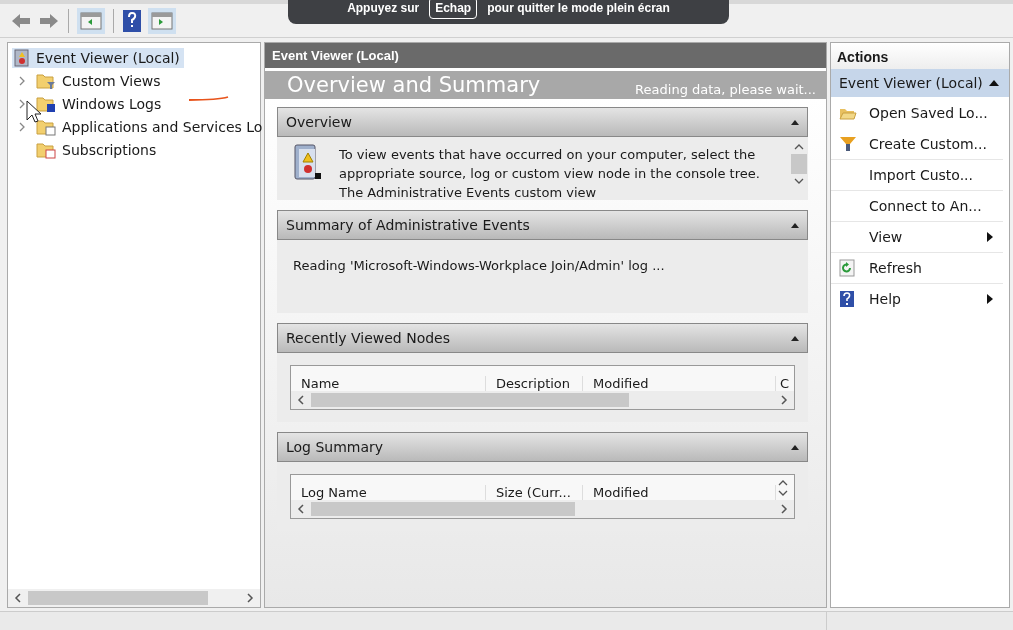  What do you see at coordinates (920, 83) in the screenshot?
I see `action-group-header: Event Viewer (Local)` at bounding box center [920, 83].